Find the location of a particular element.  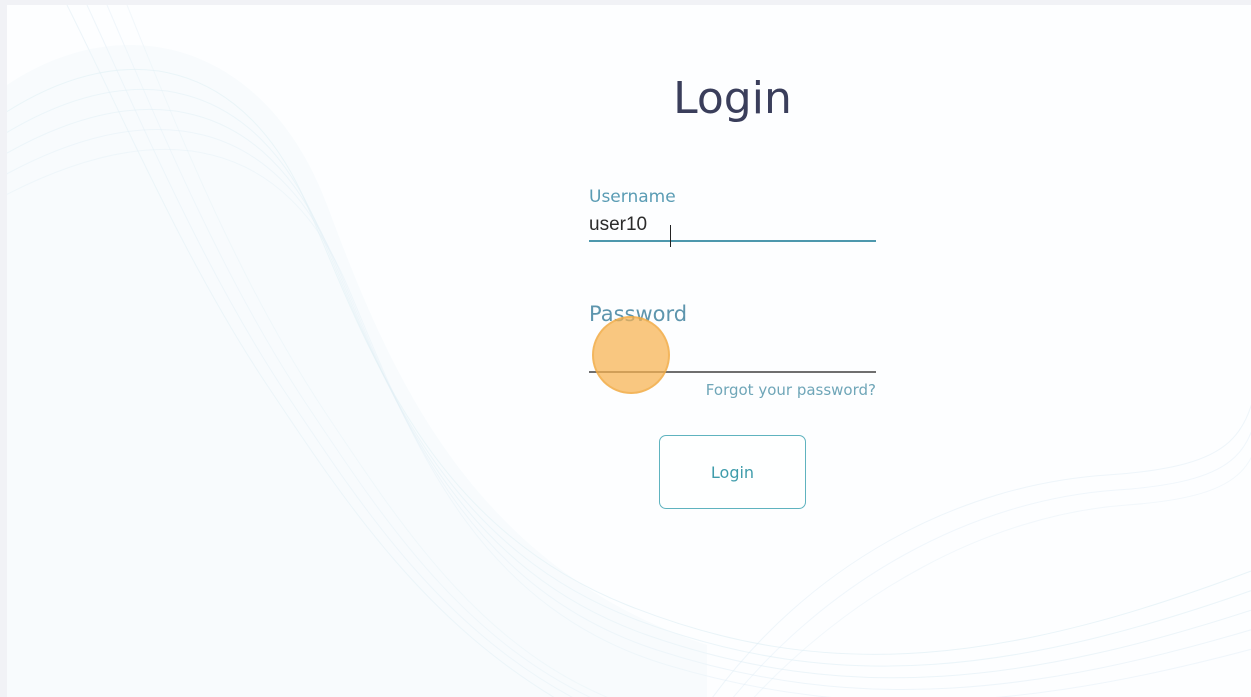

username-field: Username is located at coordinates (732, 216).